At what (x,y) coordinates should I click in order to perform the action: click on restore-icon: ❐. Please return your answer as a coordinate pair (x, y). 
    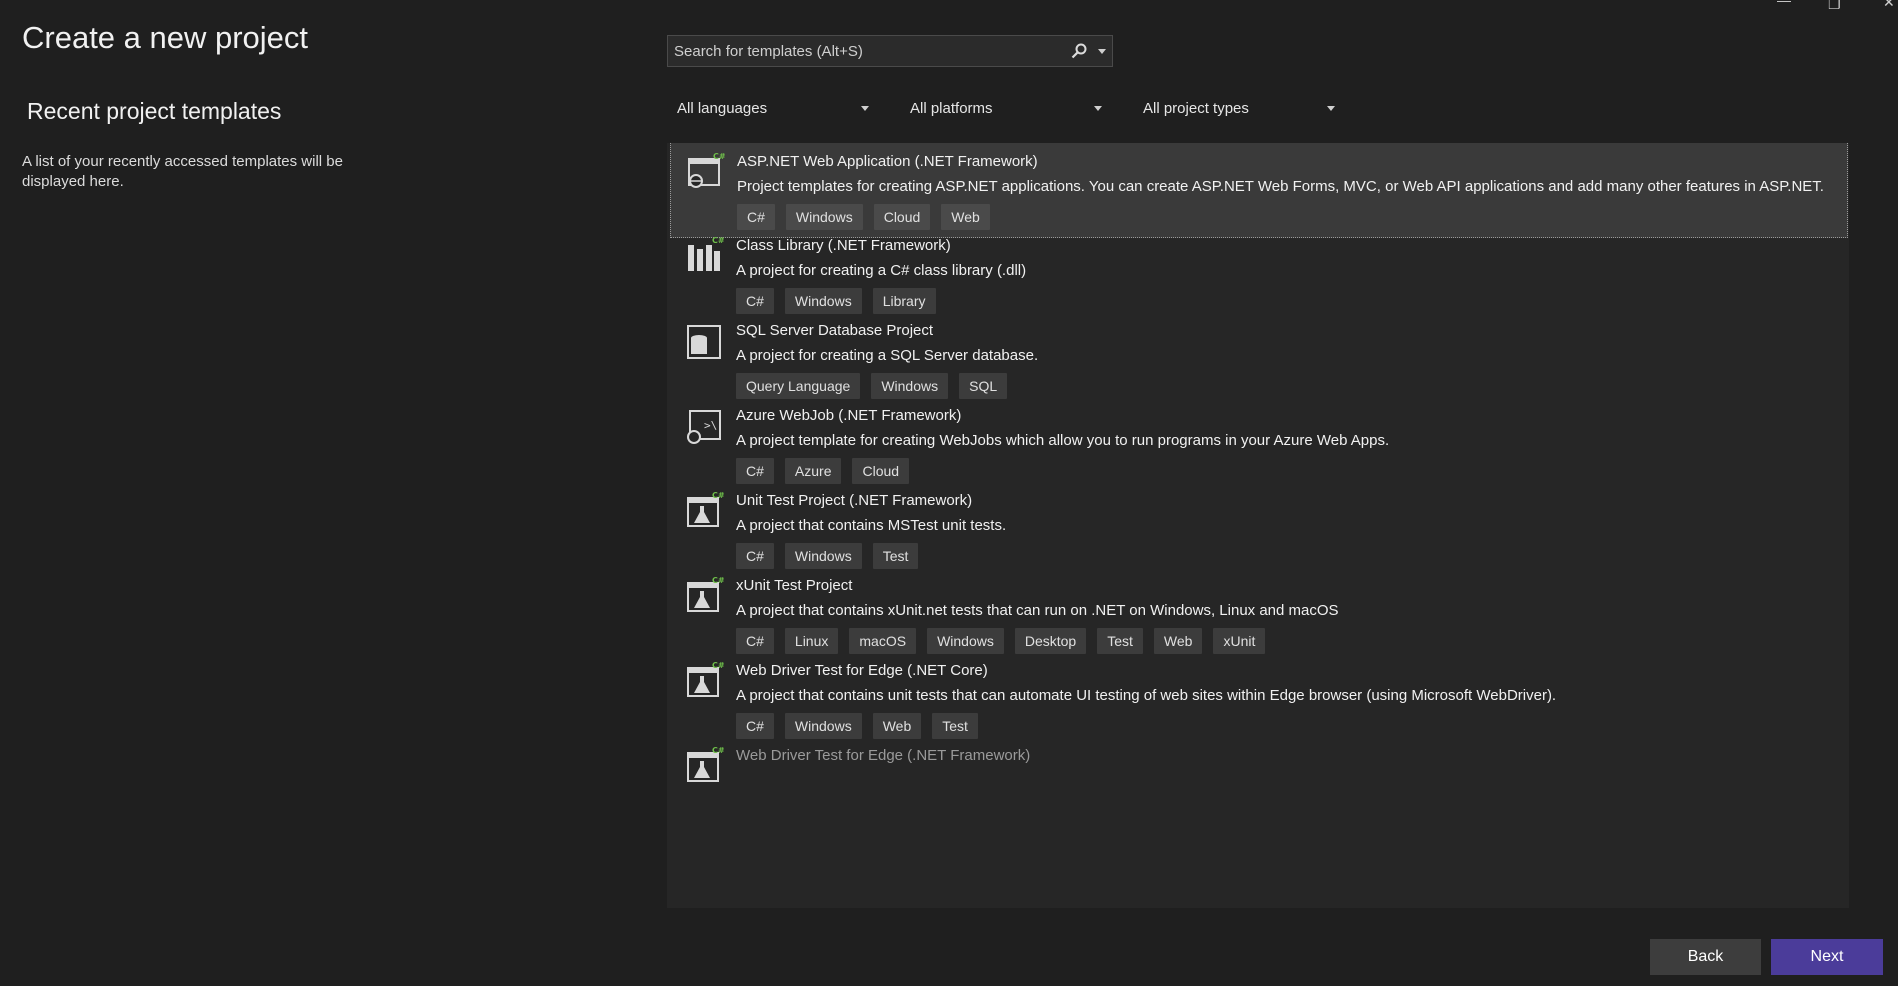
    Looking at the image, I should click on (1834, 6).